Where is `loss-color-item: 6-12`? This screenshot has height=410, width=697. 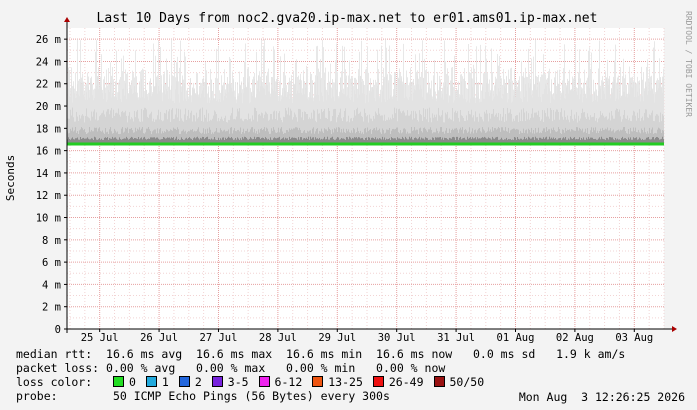 loss-color-item: 6-12 is located at coordinates (280, 382).